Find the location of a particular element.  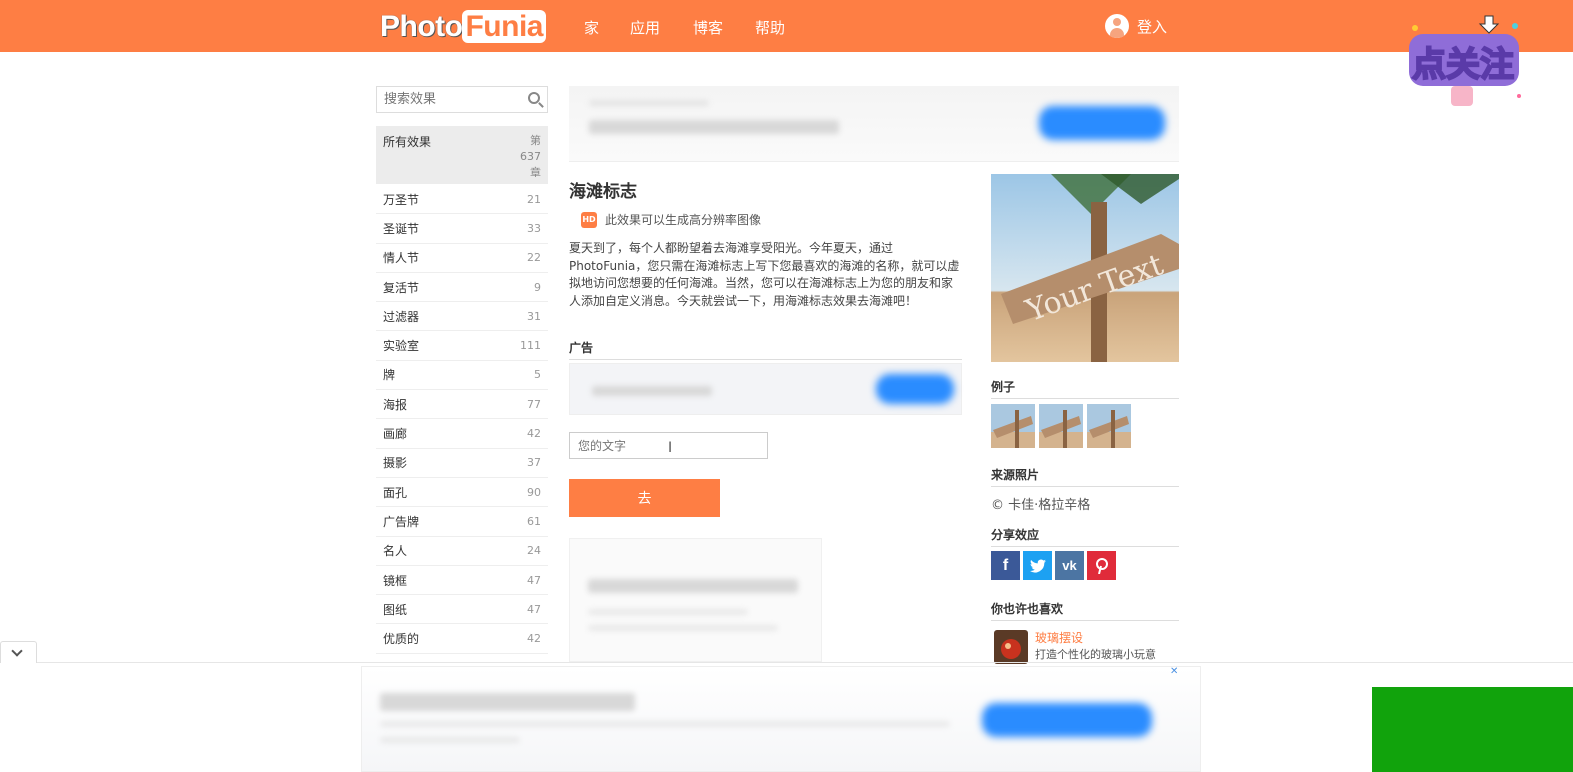

category-item: 广告牌 61 is located at coordinates (462, 522).